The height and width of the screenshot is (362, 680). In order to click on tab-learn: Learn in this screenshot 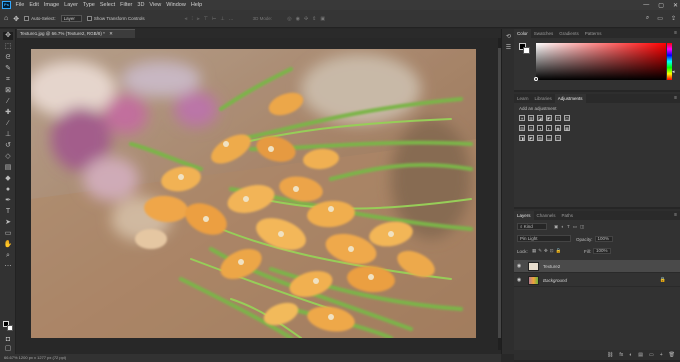, I will do `click(523, 98)`.